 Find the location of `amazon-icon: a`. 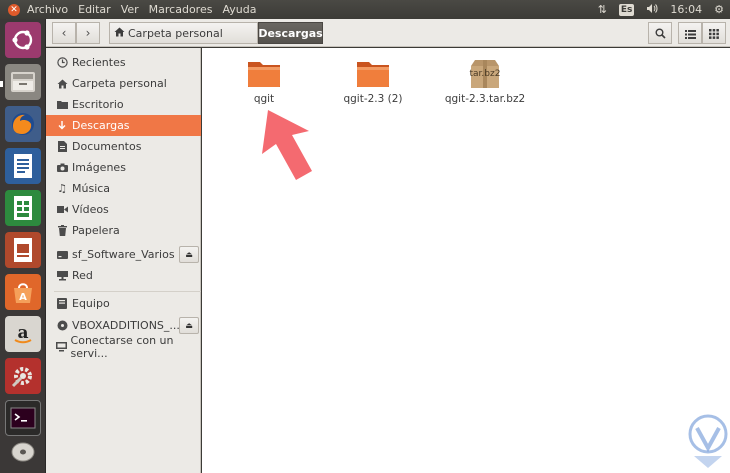

amazon-icon: a is located at coordinates (23, 334).